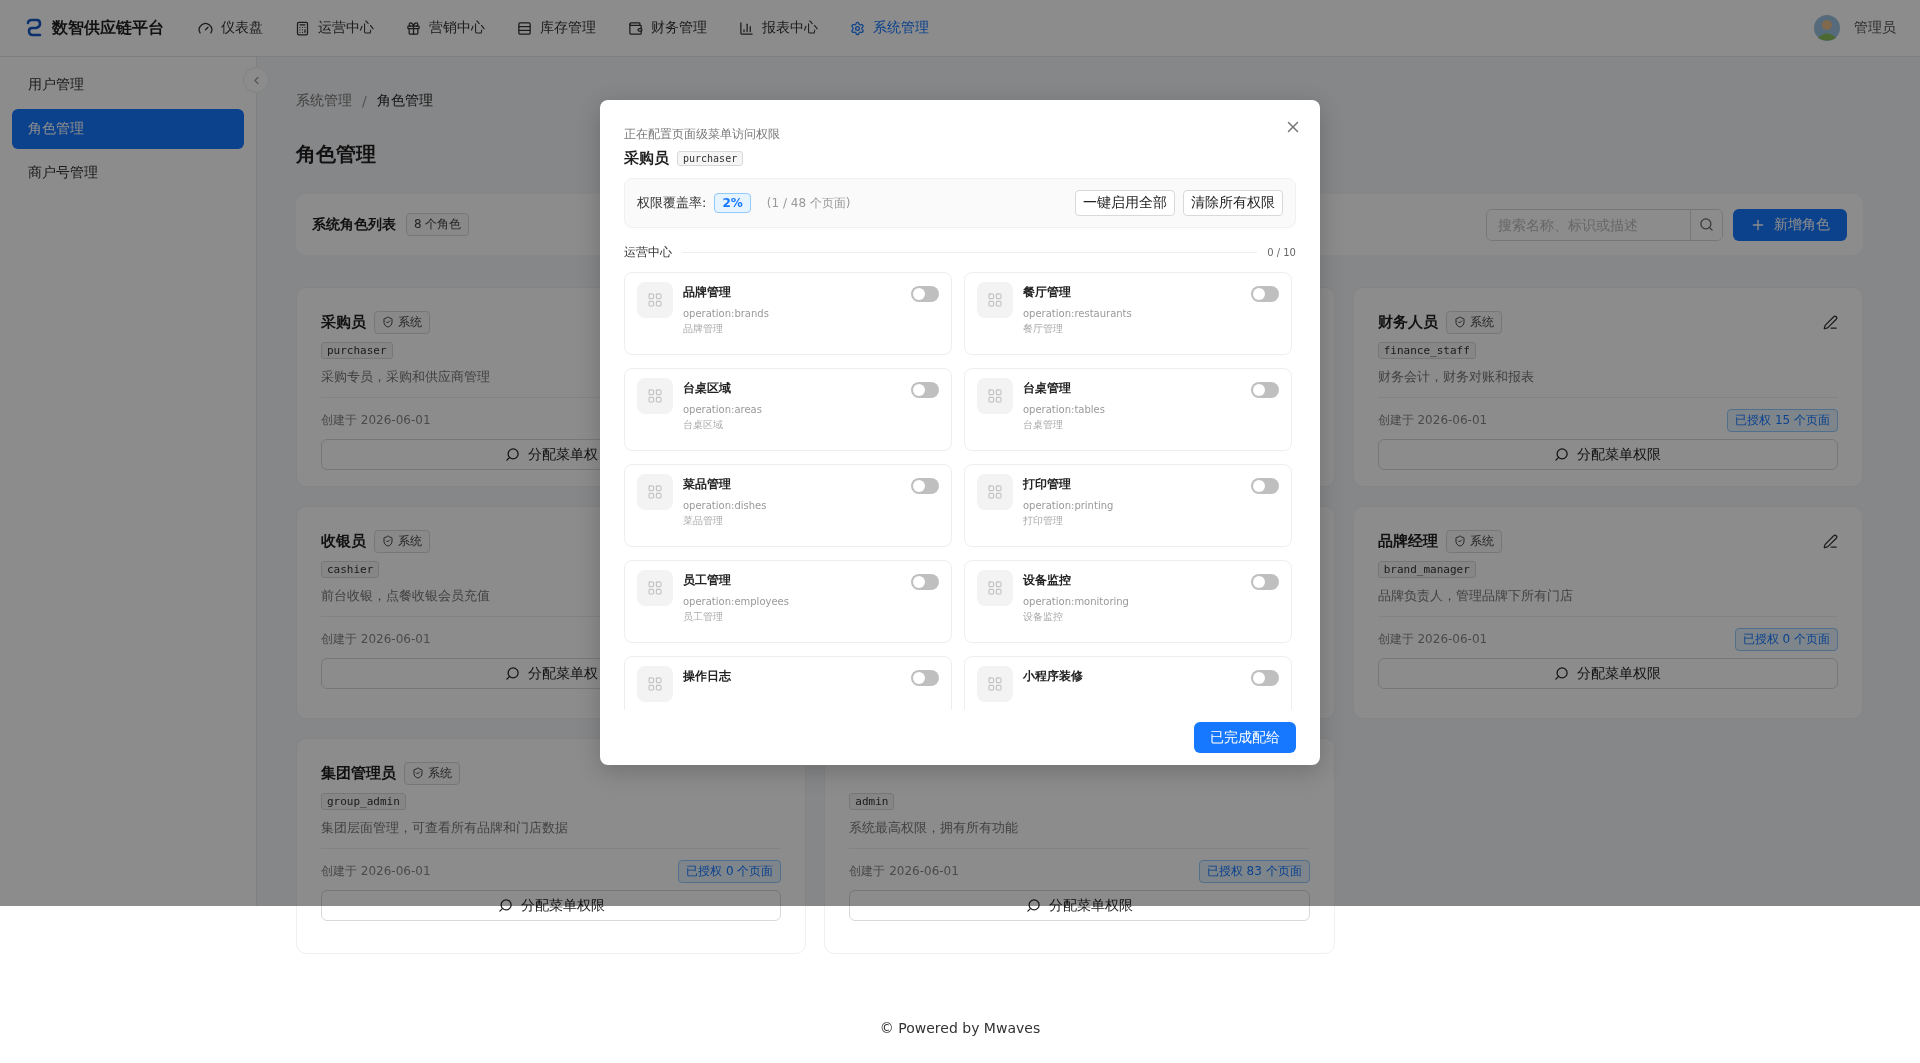 This screenshot has width=1920, height=1063. Describe the element at coordinates (707, 484) in the screenshot. I see `permission-name: 菜品管理` at that location.